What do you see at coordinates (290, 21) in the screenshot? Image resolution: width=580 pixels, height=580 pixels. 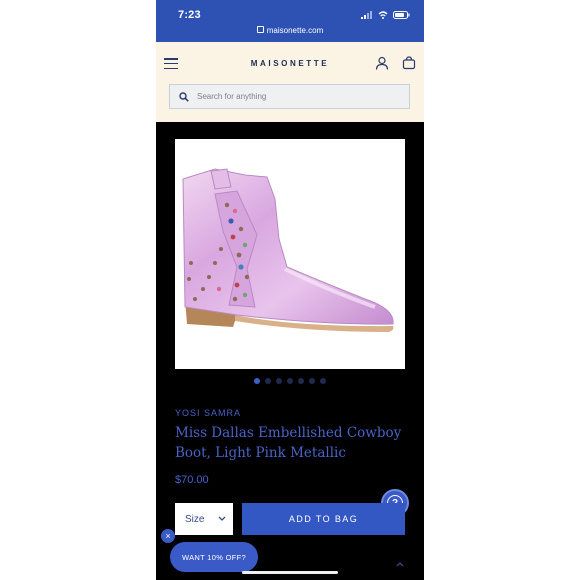 I see `status-bar: 7:23 maisonette.com` at bounding box center [290, 21].